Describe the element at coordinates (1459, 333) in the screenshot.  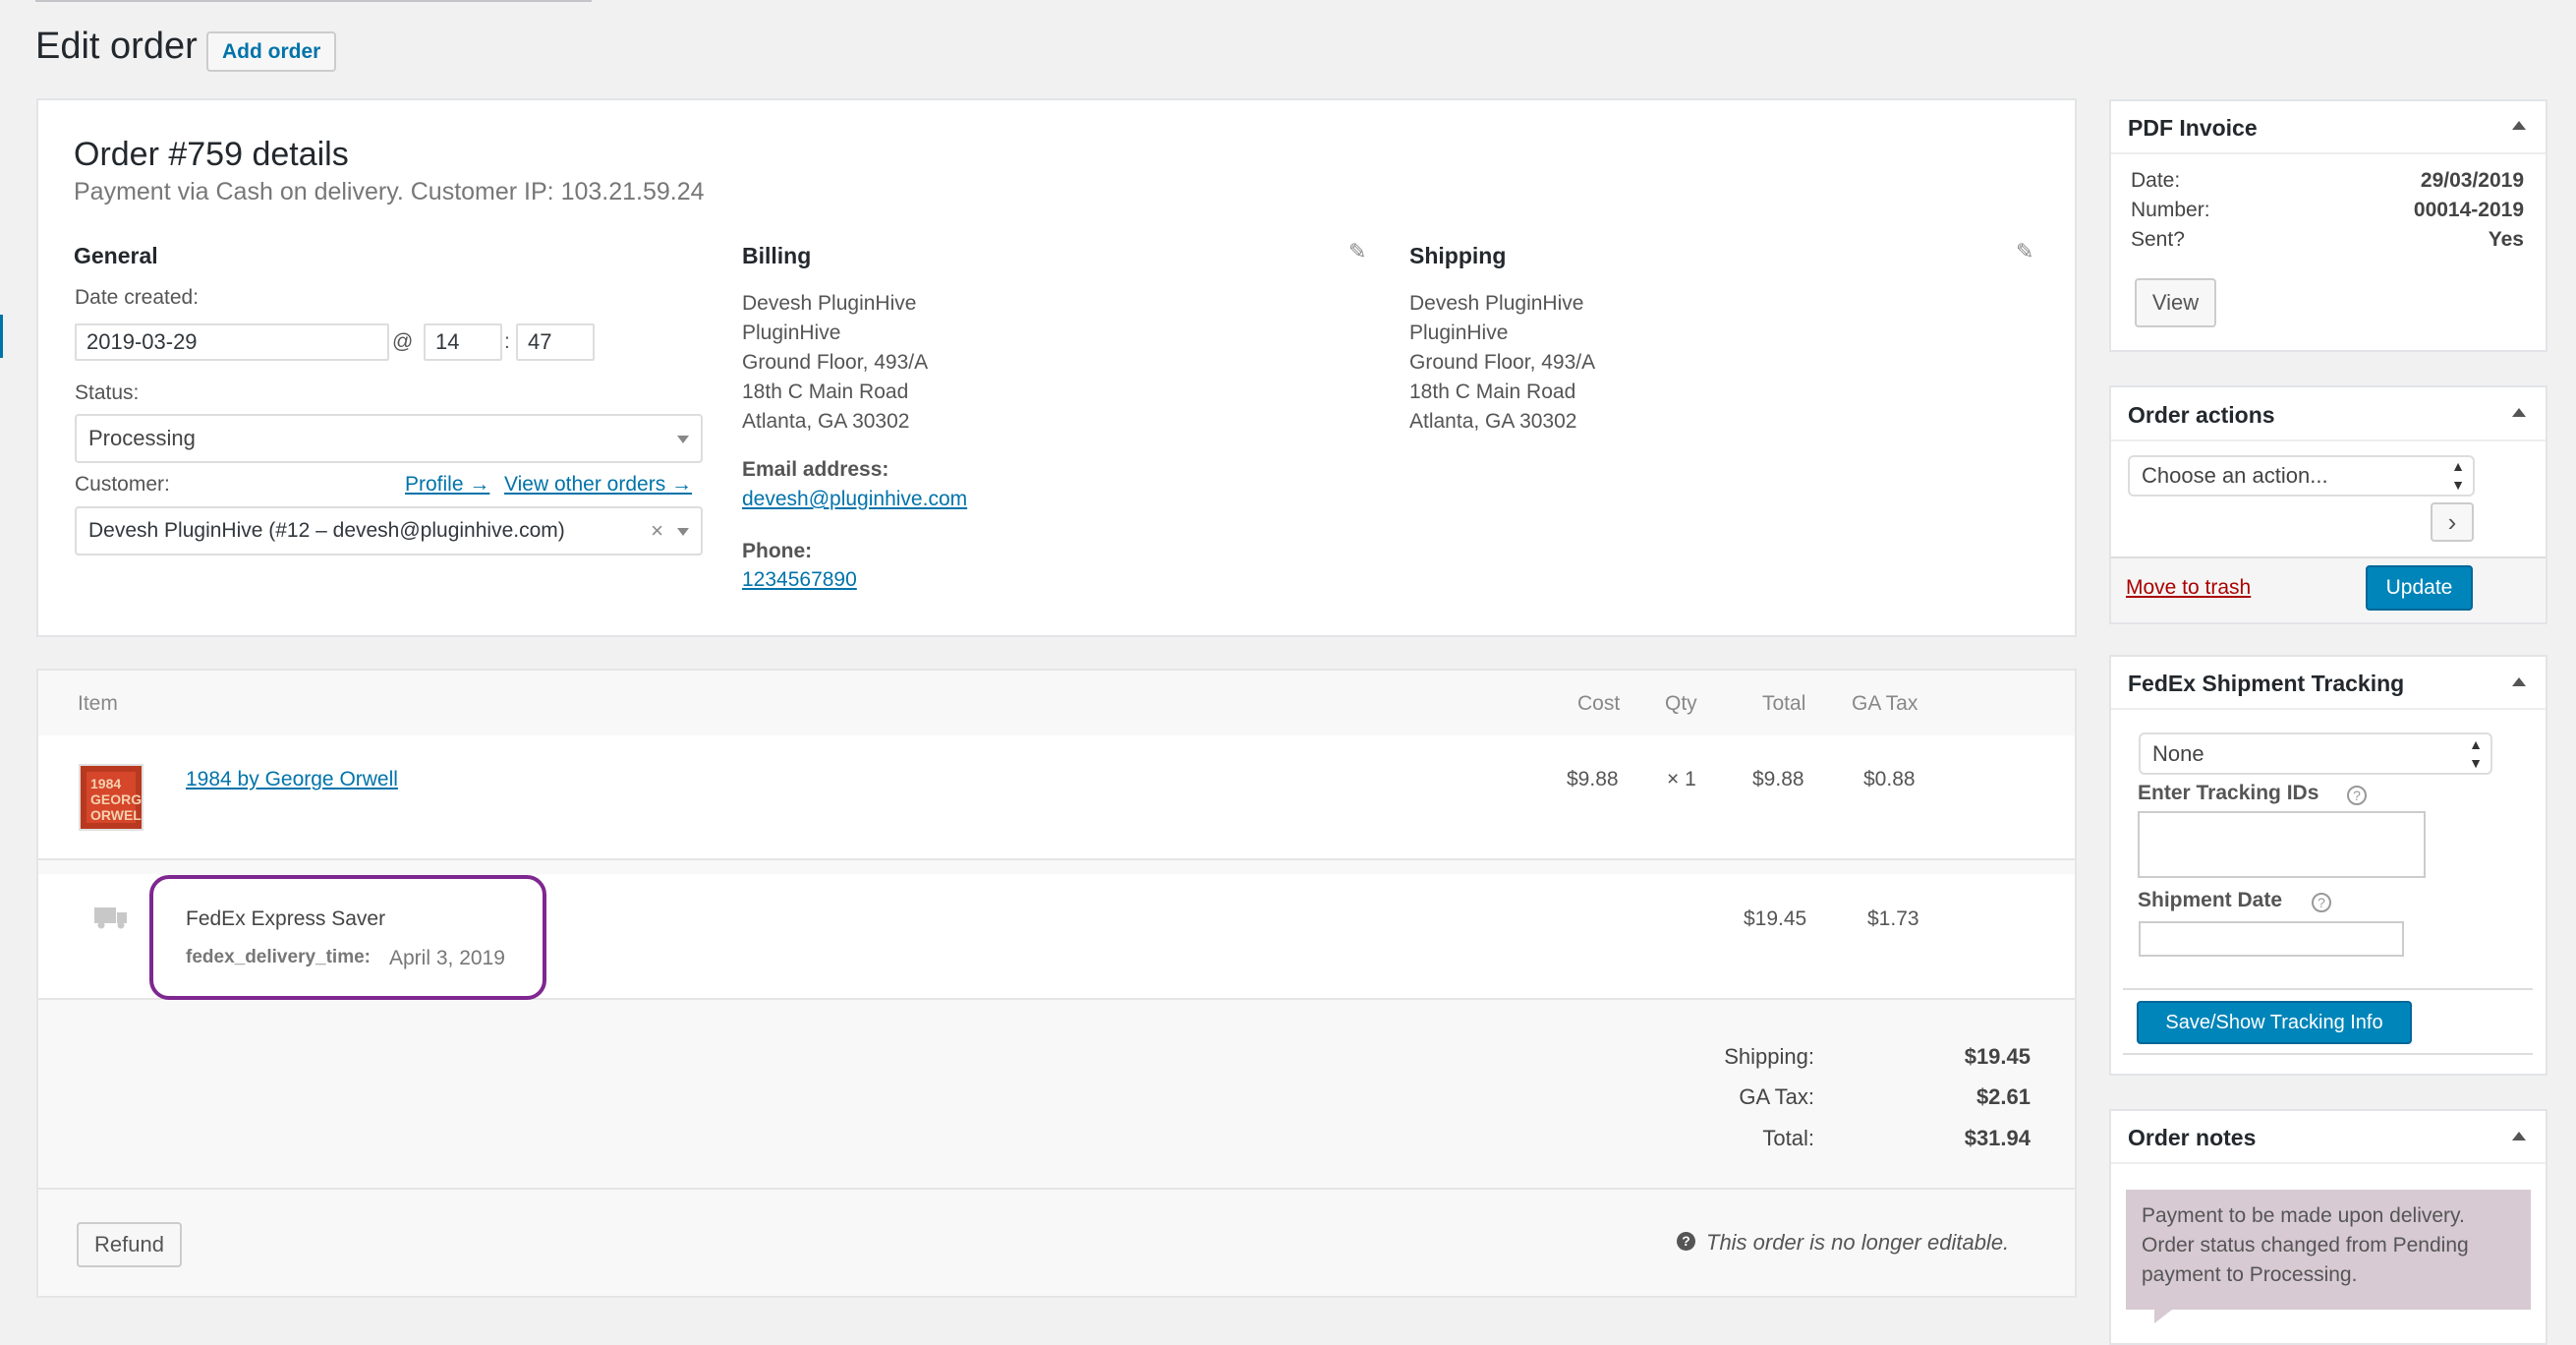
I see `shipping-line: PluginHive` at that location.